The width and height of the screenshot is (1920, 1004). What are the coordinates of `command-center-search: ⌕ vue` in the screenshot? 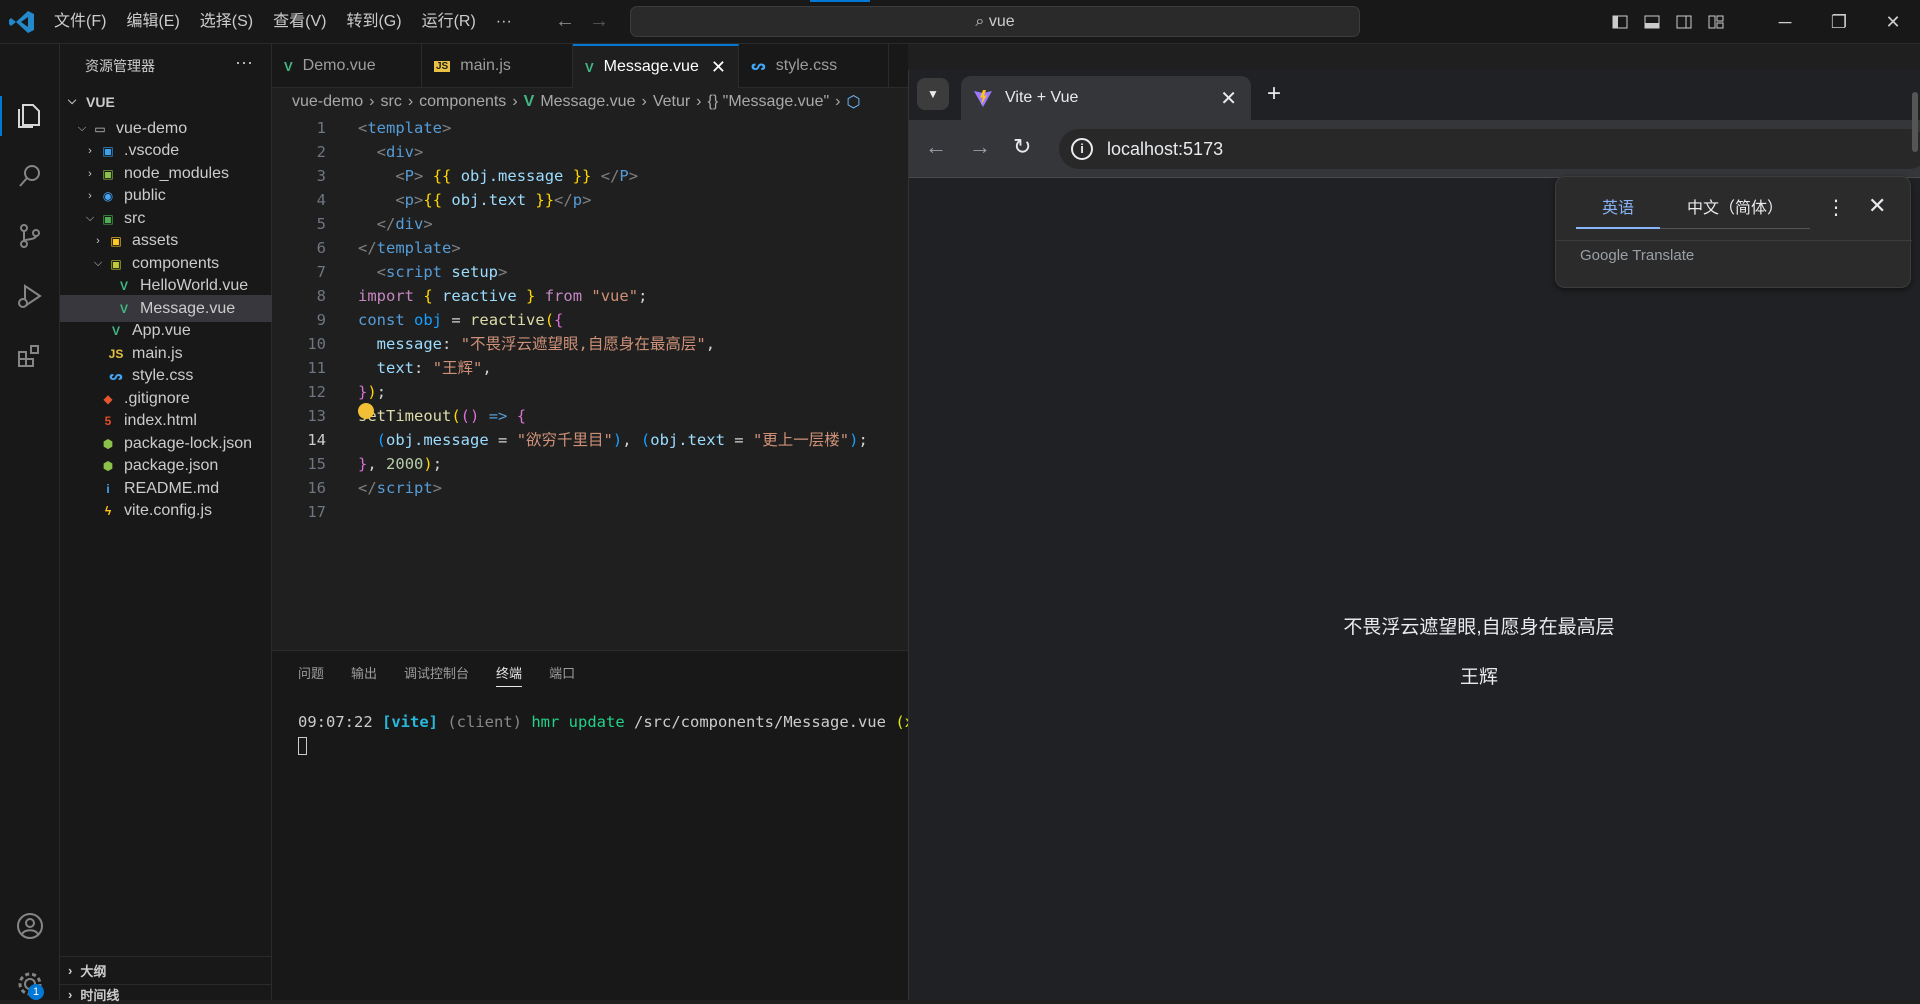 It's located at (995, 21).